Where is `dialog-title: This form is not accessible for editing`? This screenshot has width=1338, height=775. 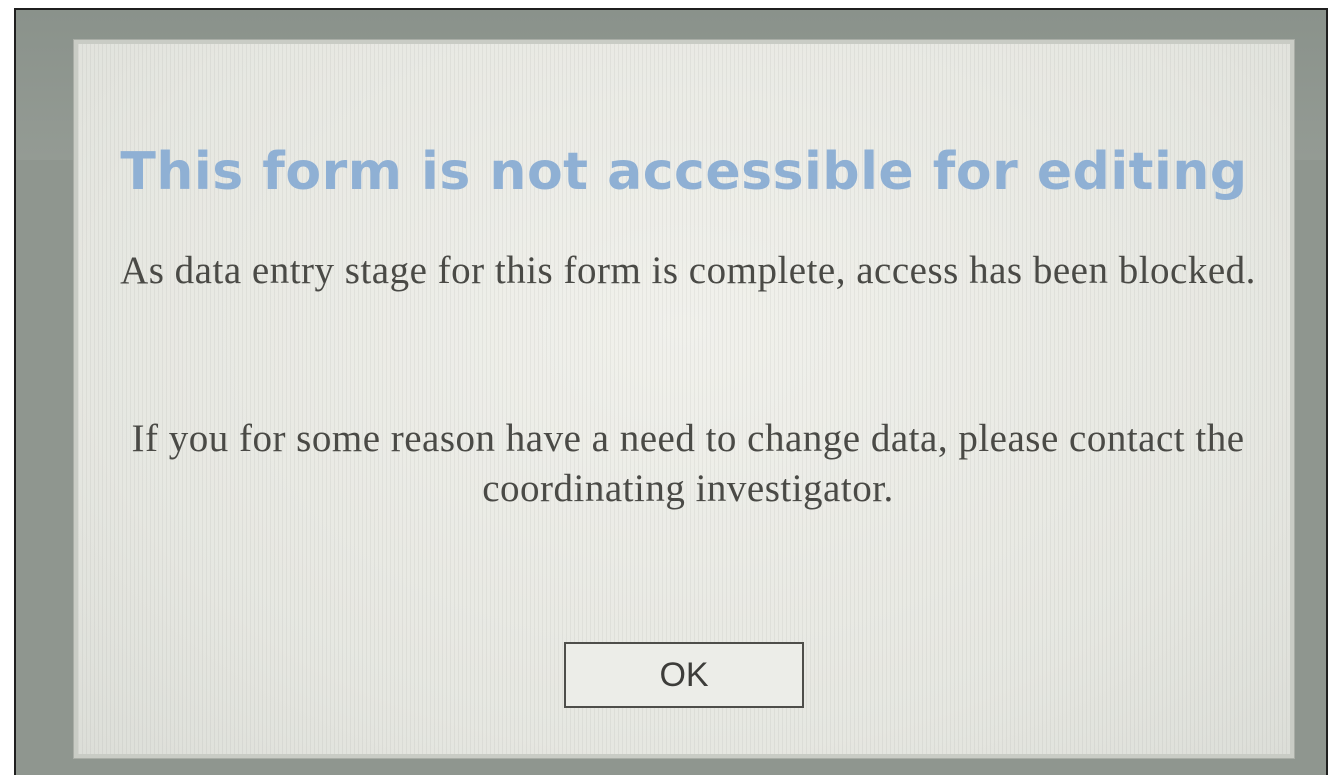 dialog-title: This form is not accessible for editing is located at coordinates (684, 172).